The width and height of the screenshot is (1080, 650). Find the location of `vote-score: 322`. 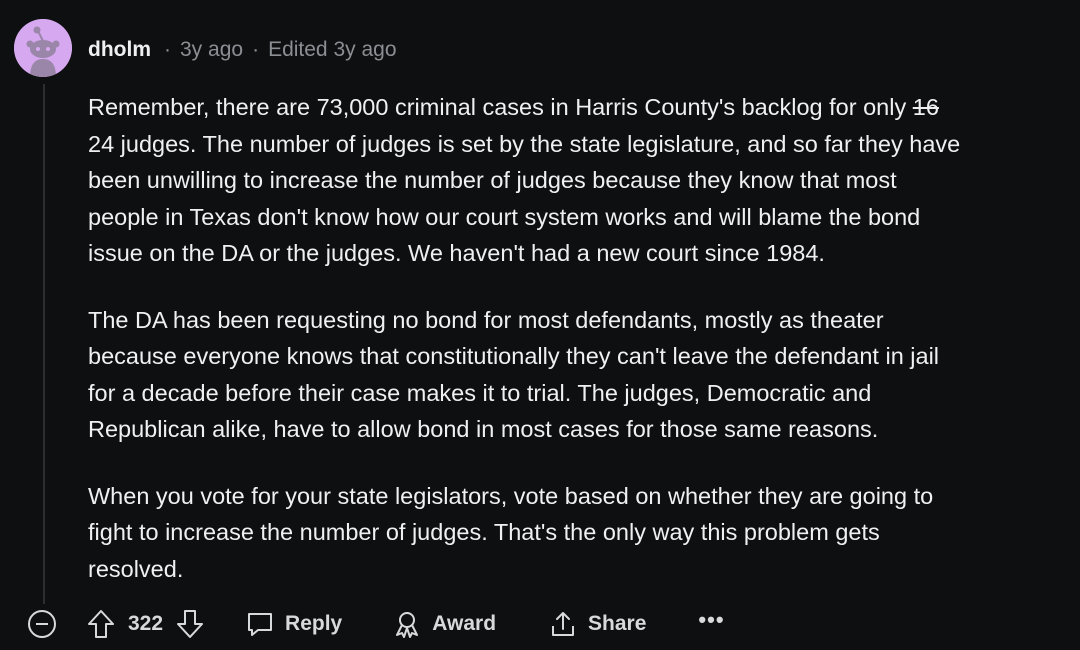

vote-score: 322 is located at coordinates (146, 623).